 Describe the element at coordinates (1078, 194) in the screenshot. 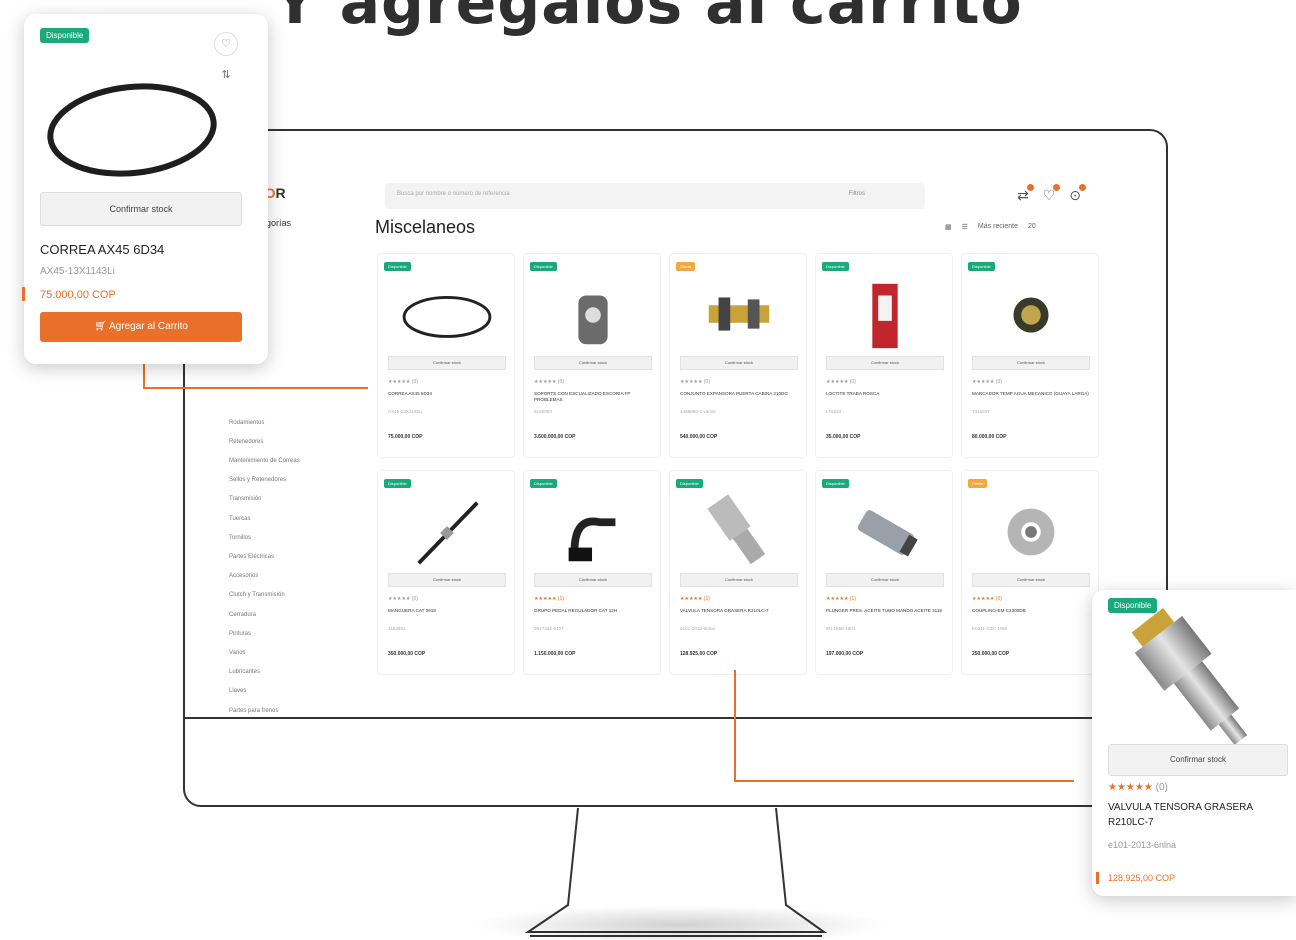

I see `cart-icon: ⊙` at that location.